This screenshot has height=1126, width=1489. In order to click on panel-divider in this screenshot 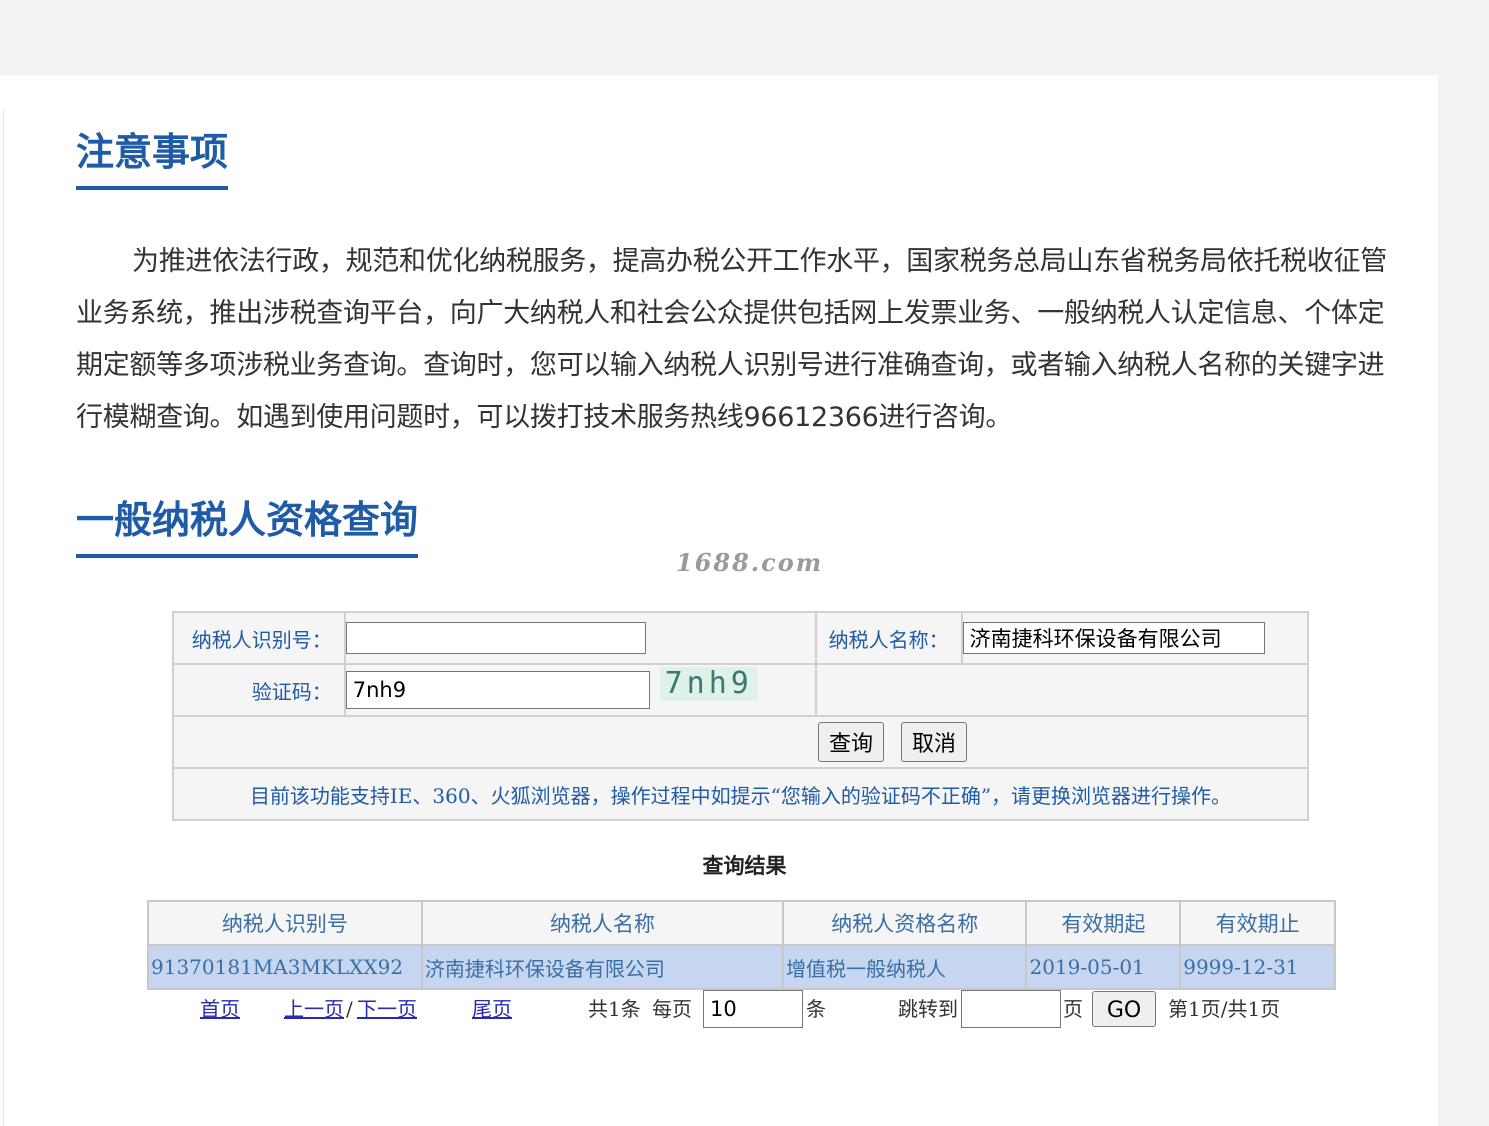, I will do `click(3, 618)`.